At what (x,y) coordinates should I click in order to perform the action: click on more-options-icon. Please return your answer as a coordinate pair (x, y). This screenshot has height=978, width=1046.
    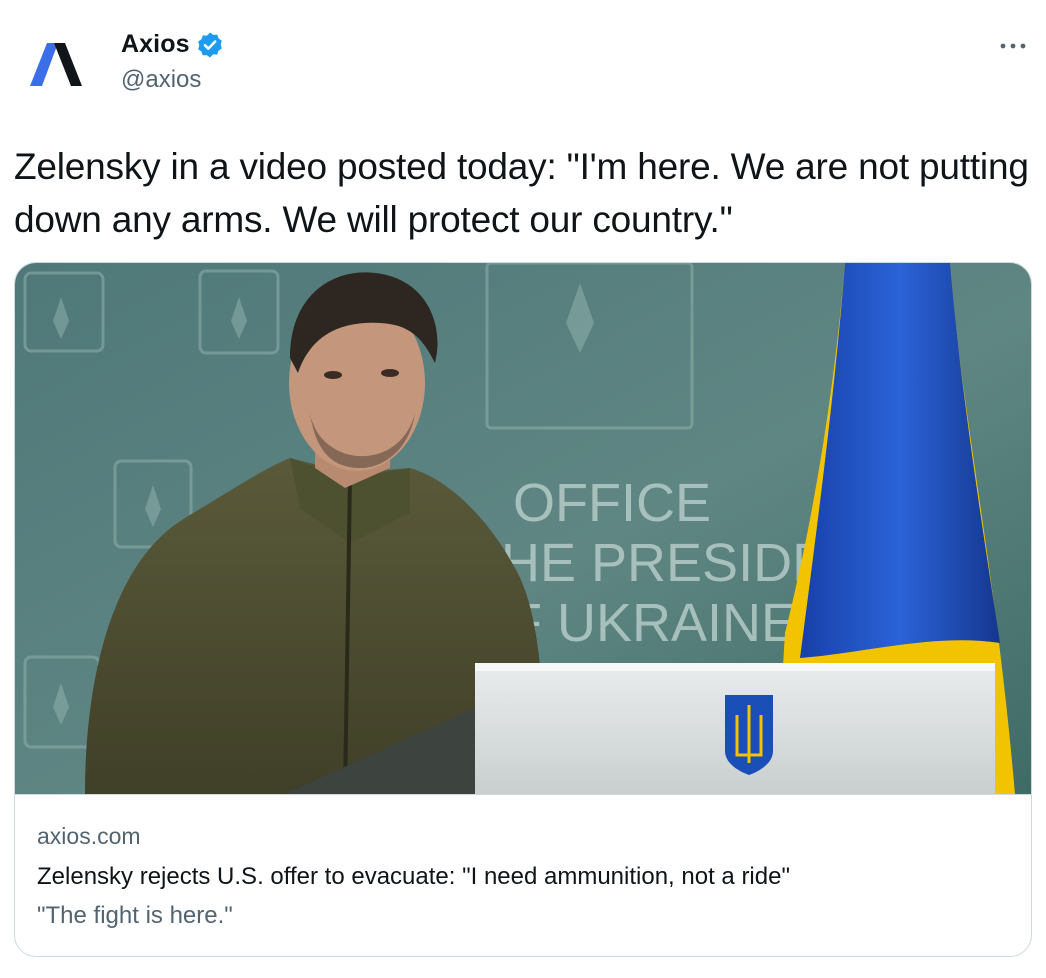
    Looking at the image, I should click on (1013, 46).